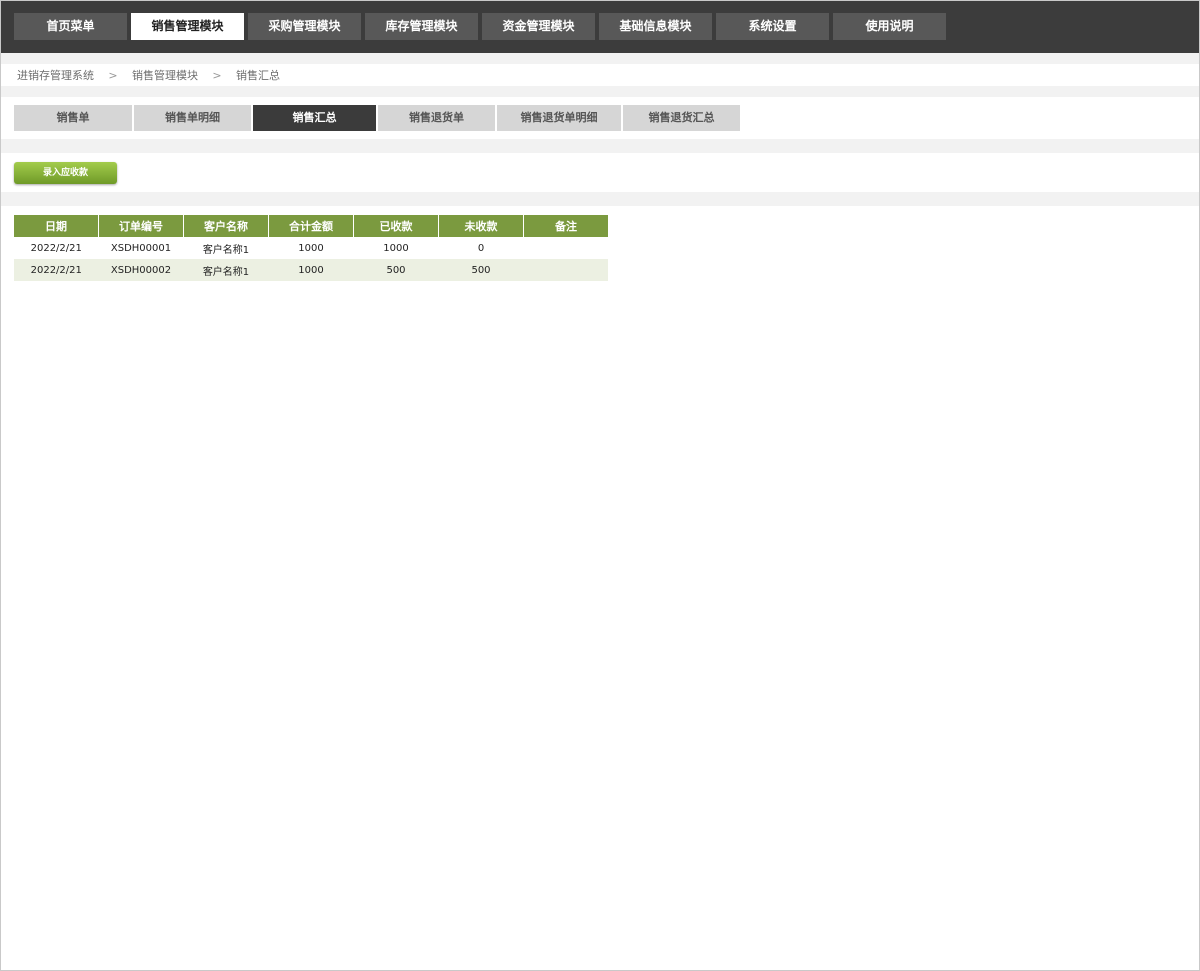 The height and width of the screenshot is (971, 1200). I want to click on cell-order-no: XSDH00002, so click(141, 270).